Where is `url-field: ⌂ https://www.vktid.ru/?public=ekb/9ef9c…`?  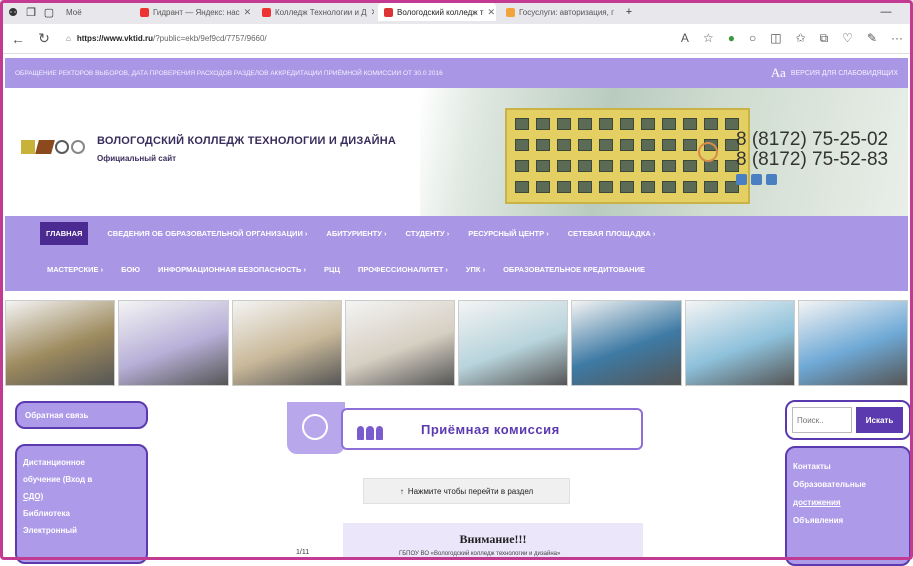 url-field: ⌂ https://www.vktid.ru/?public=ekb/9ef9c… is located at coordinates (282, 39).